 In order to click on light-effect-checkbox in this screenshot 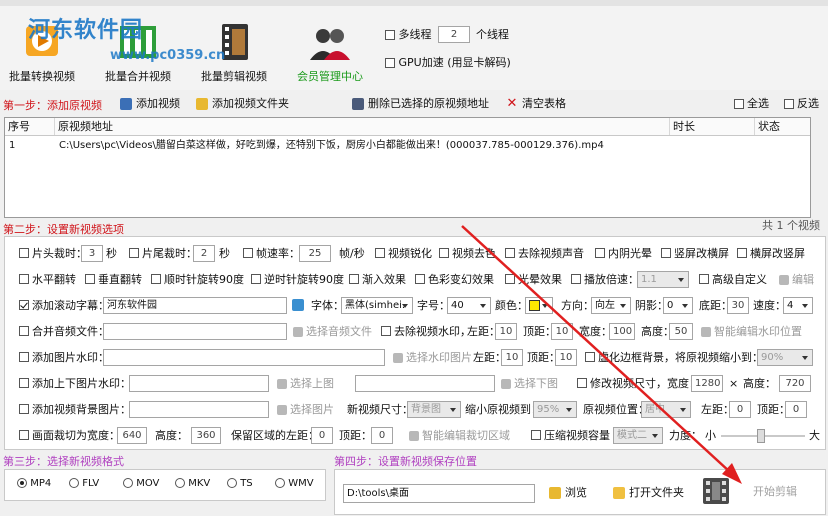, I will do `click(510, 279)`.